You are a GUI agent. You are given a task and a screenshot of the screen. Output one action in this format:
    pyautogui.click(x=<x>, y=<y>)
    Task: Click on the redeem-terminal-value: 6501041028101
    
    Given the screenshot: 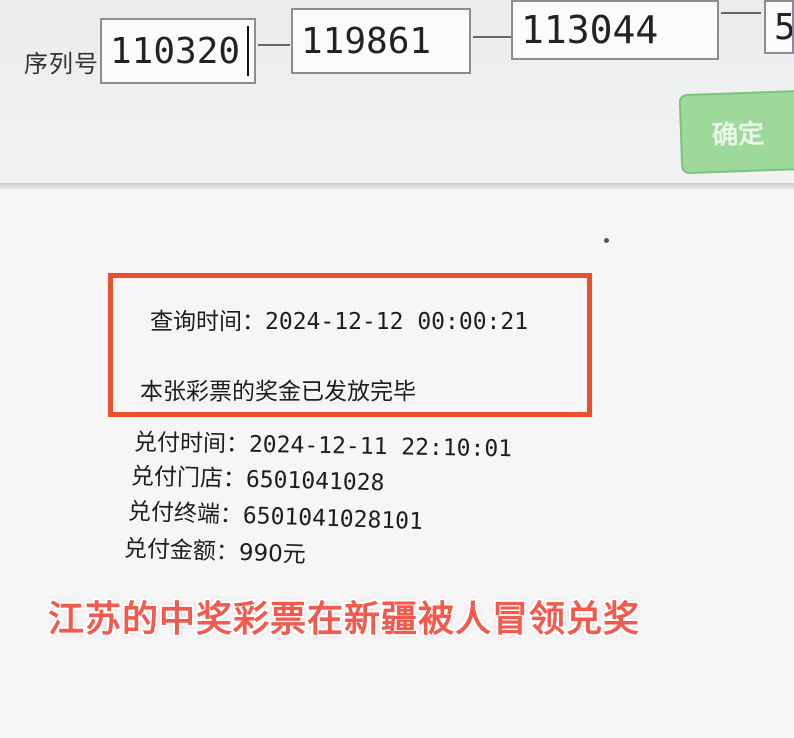 What is the action you would take?
    pyautogui.click(x=333, y=519)
    